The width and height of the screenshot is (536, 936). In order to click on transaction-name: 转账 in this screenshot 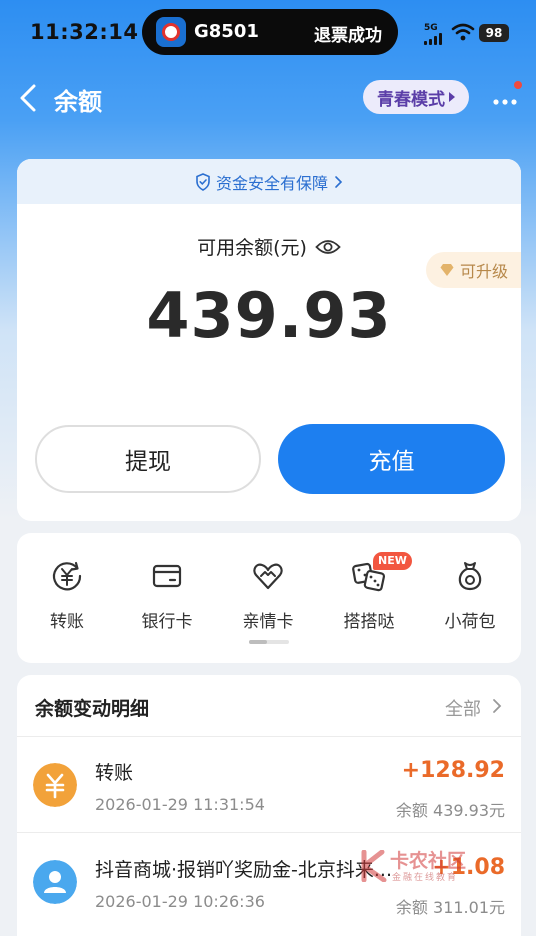, I will do `click(114, 773)`.